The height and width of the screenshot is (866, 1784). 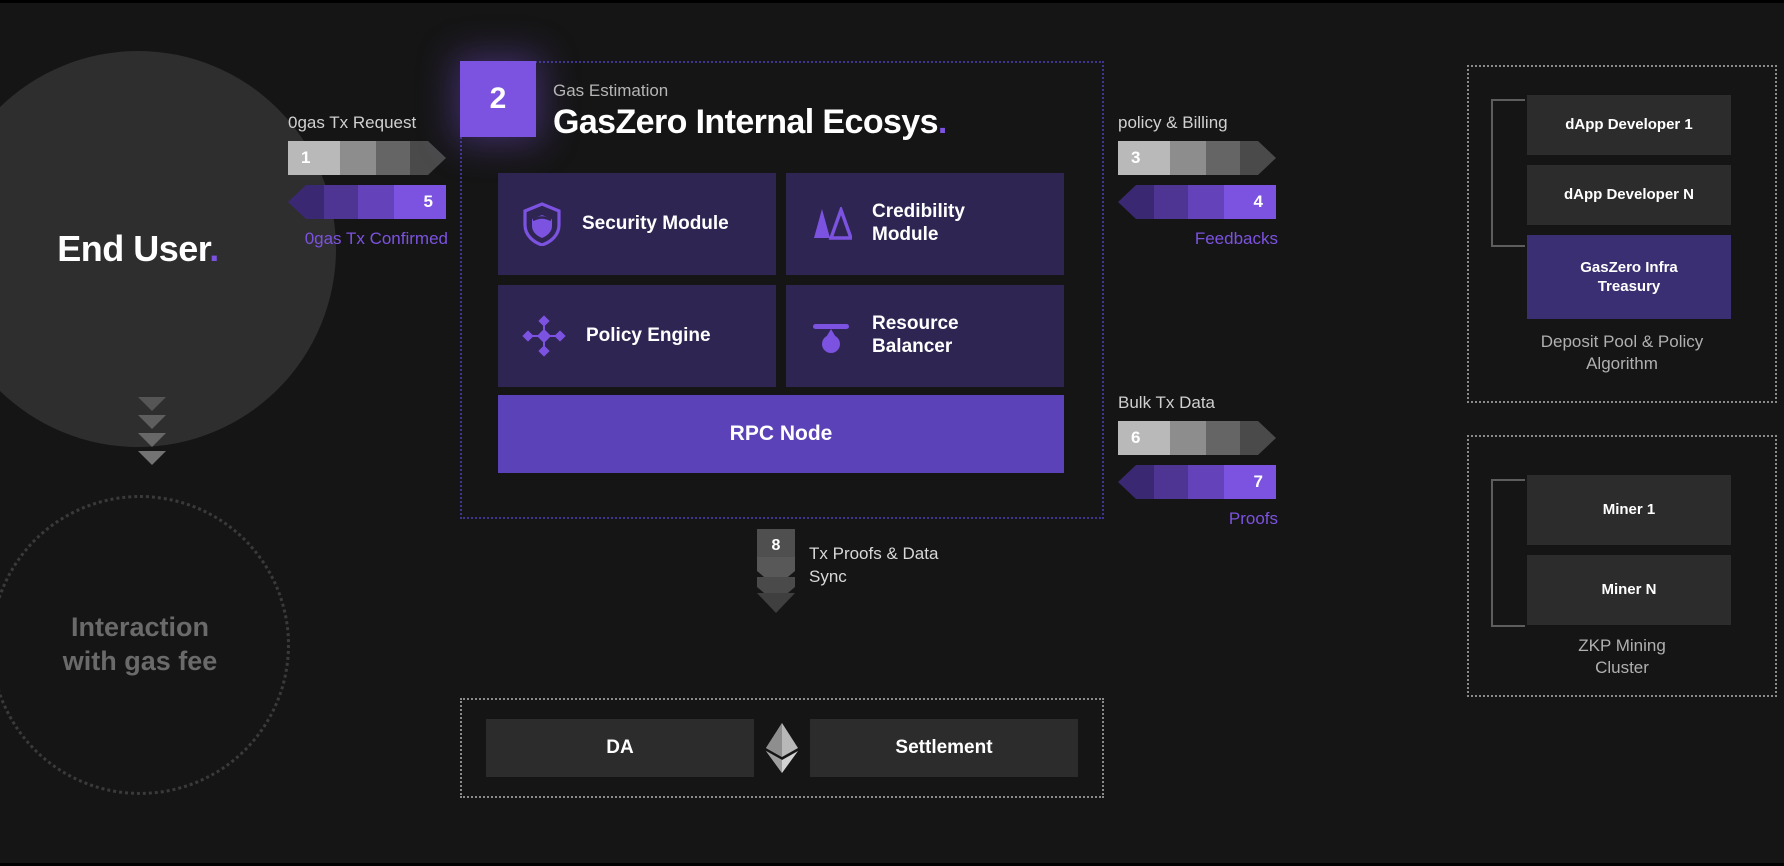 I want to click on shield-icon, so click(x=542, y=224).